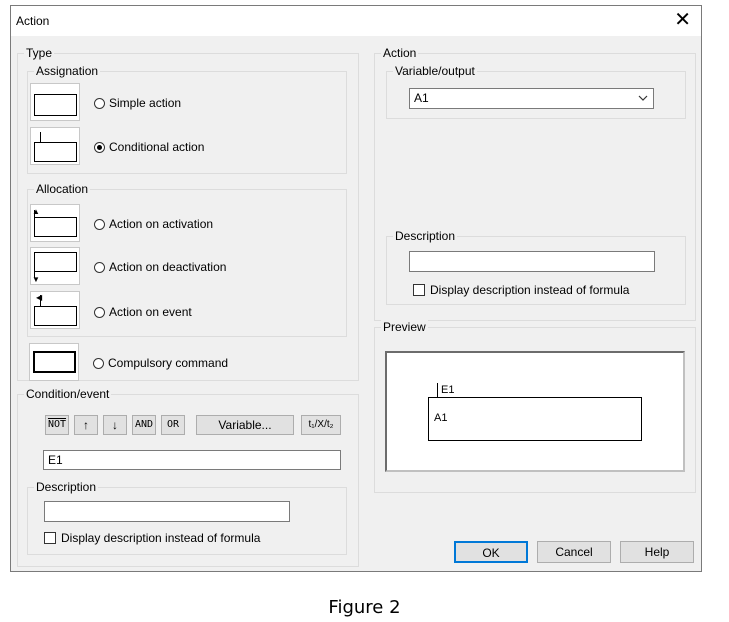  What do you see at coordinates (67, 71) in the screenshot?
I see `assignation-label: Assignation` at bounding box center [67, 71].